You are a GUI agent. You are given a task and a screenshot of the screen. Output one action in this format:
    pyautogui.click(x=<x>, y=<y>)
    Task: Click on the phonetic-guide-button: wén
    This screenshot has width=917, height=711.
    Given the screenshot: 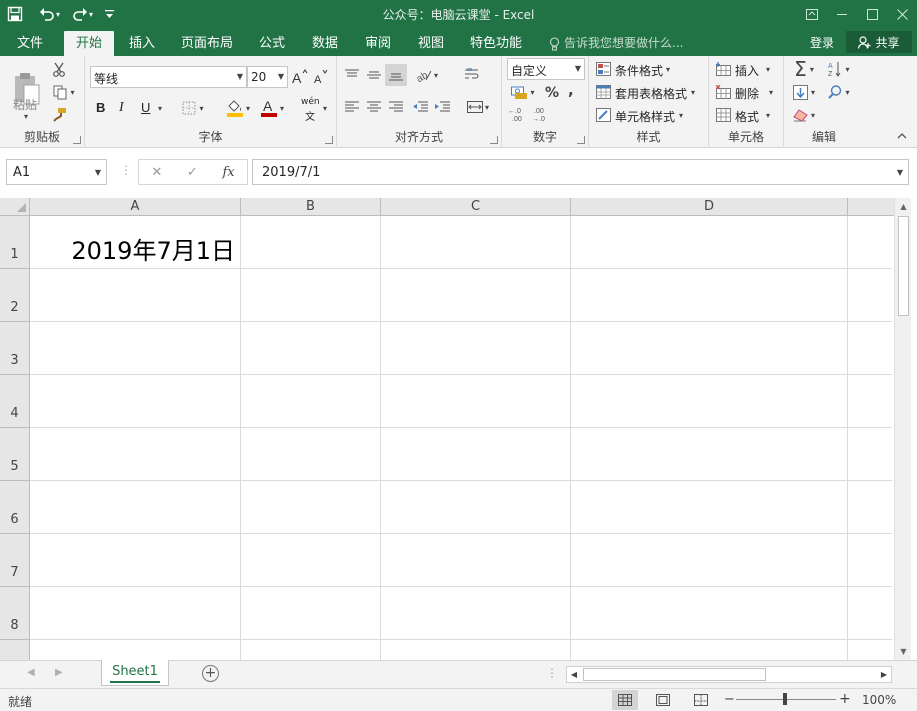 What is the action you would take?
    pyautogui.click(x=310, y=102)
    